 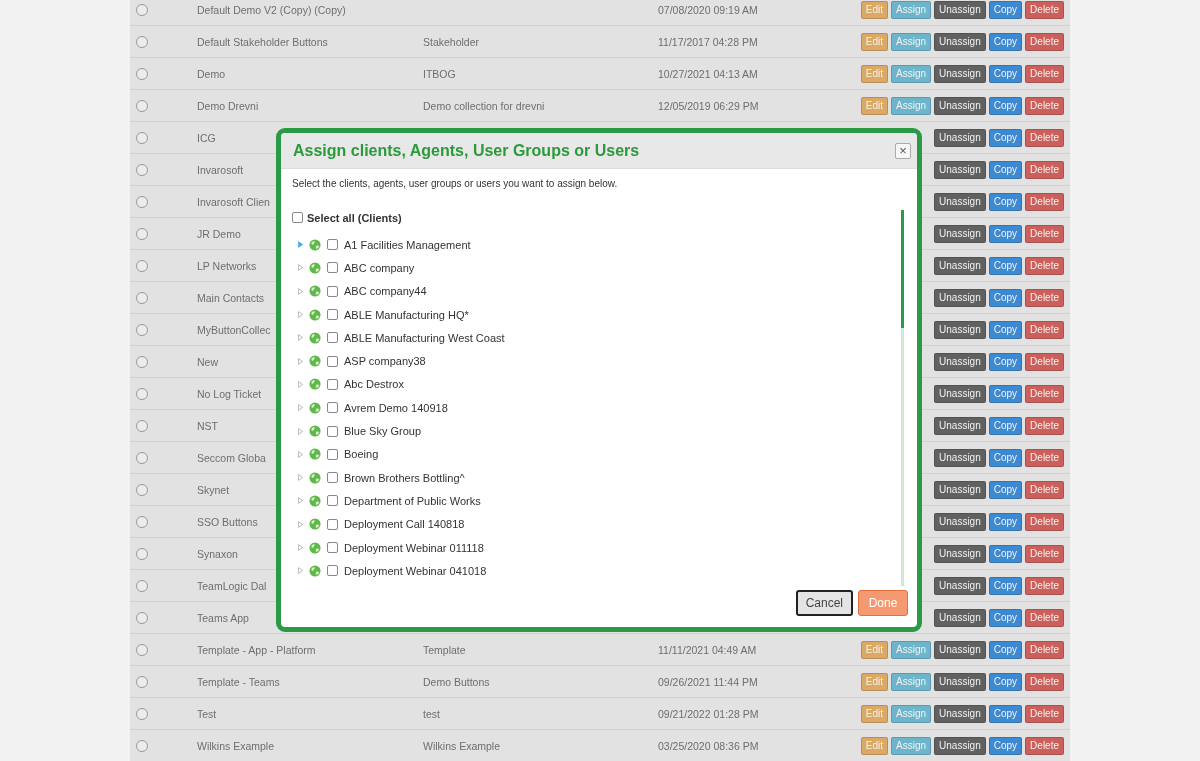 I want to click on client-name: ABC company, so click(x=379, y=267).